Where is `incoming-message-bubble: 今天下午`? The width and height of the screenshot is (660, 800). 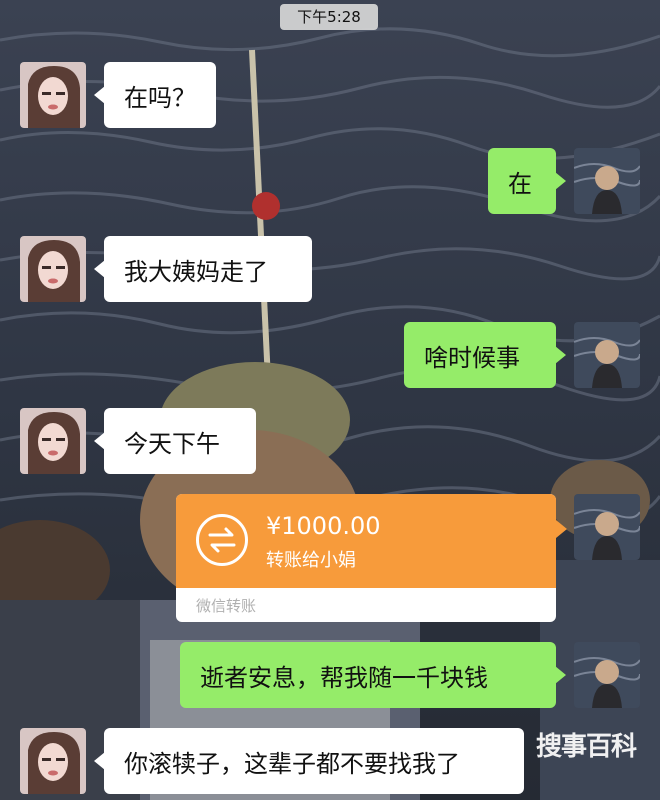 incoming-message-bubble: 今天下午 is located at coordinates (175, 441).